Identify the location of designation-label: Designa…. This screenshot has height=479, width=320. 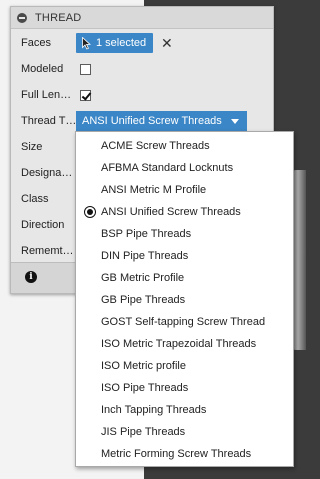
(47, 173).